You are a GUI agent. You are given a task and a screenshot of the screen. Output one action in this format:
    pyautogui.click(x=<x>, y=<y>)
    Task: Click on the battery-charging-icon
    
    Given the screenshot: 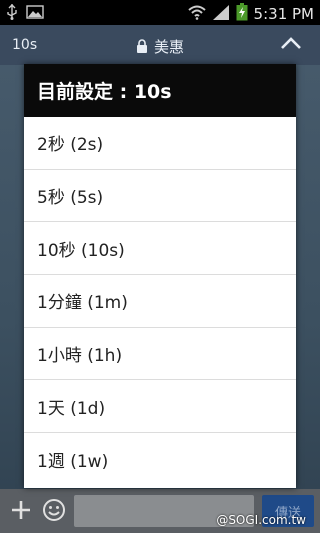 What is the action you would take?
    pyautogui.click(x=242, y=14)
    